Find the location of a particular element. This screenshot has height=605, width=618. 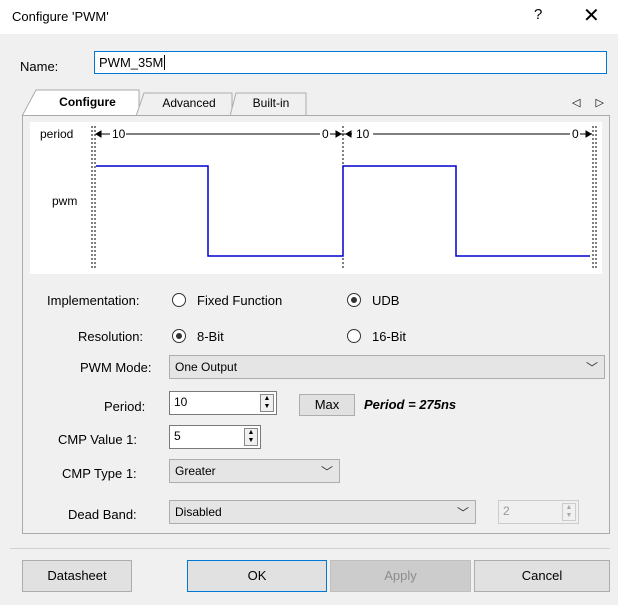

tab-scroll-arrows: ◁ ▷ is located at coordinates (591, 102).